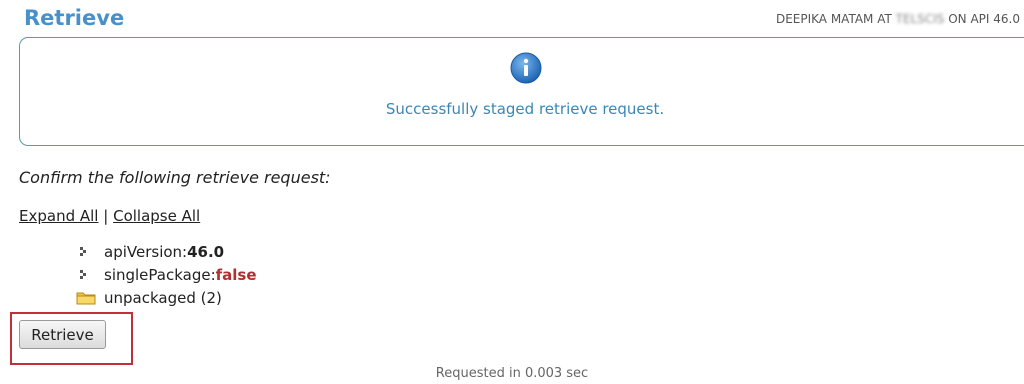  Describe the element at coordinates (62, 334) in the screenshot. I see `retrieve-button: Retrieve` at that location.